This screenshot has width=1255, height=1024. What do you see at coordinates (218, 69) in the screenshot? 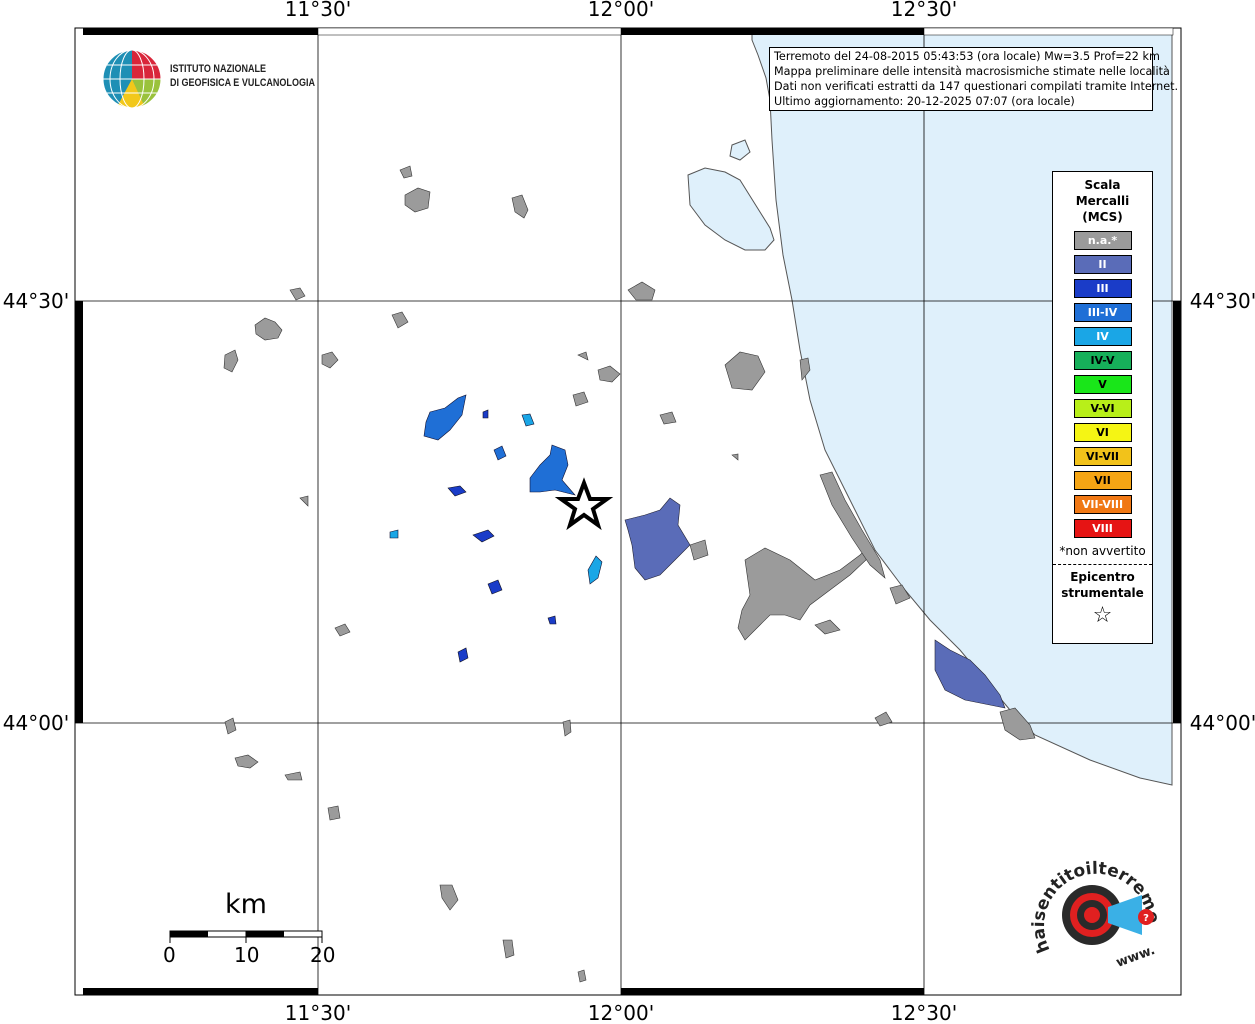
I see `ingv-logo-line: ISTITUTO NAZIONALE` at bounding box center [218, 69].